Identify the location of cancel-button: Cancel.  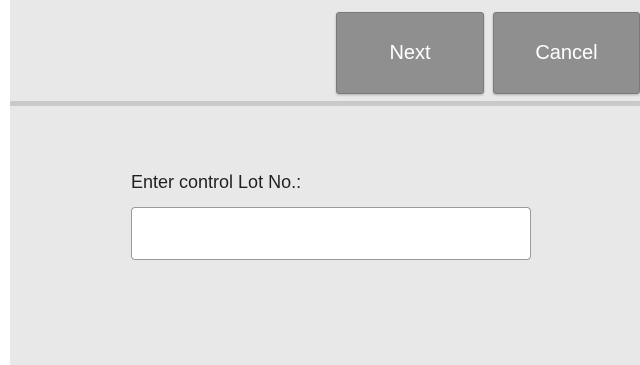
(566, 53).